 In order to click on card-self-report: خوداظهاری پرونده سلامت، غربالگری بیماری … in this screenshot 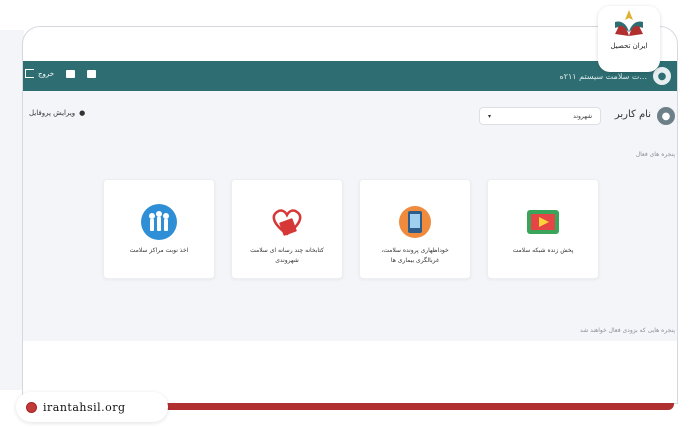, I will do `click(415, 229)`.